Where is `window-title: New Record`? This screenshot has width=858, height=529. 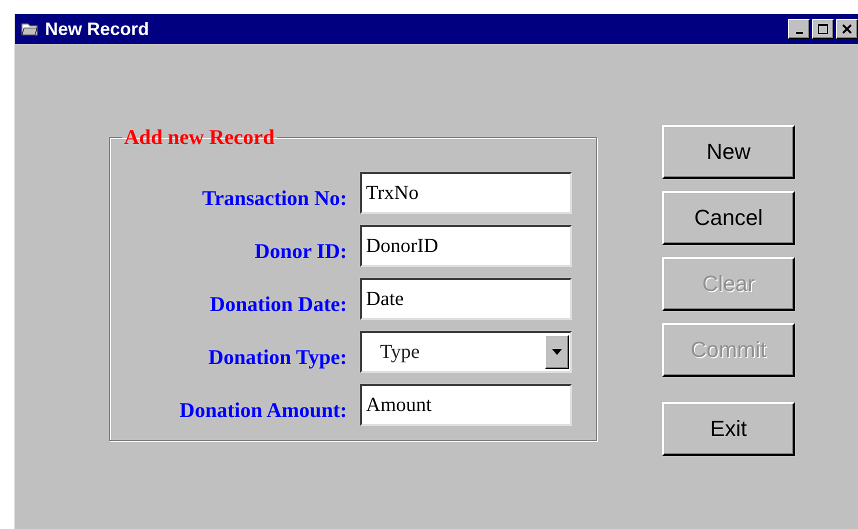 window-title: New Record is located at coordinates (97, 29).